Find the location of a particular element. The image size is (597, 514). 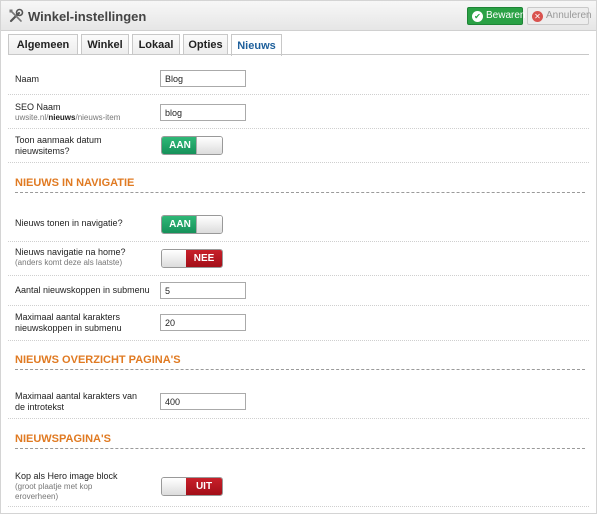

section-title-overzicht: NIEUWS OVERZICHT PAGINA'S is located at coordinates (98, 360).